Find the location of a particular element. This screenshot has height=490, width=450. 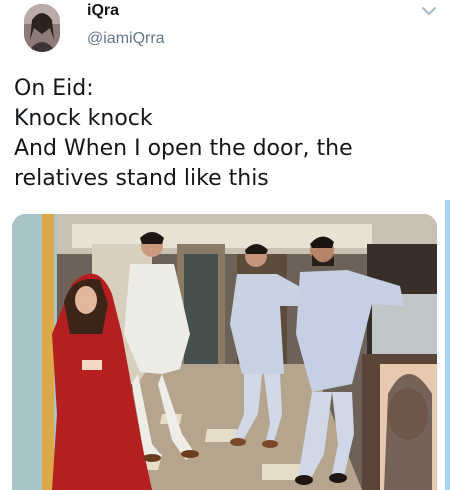

author-handle: @iamiQrra is located at coordinates (126, 39).